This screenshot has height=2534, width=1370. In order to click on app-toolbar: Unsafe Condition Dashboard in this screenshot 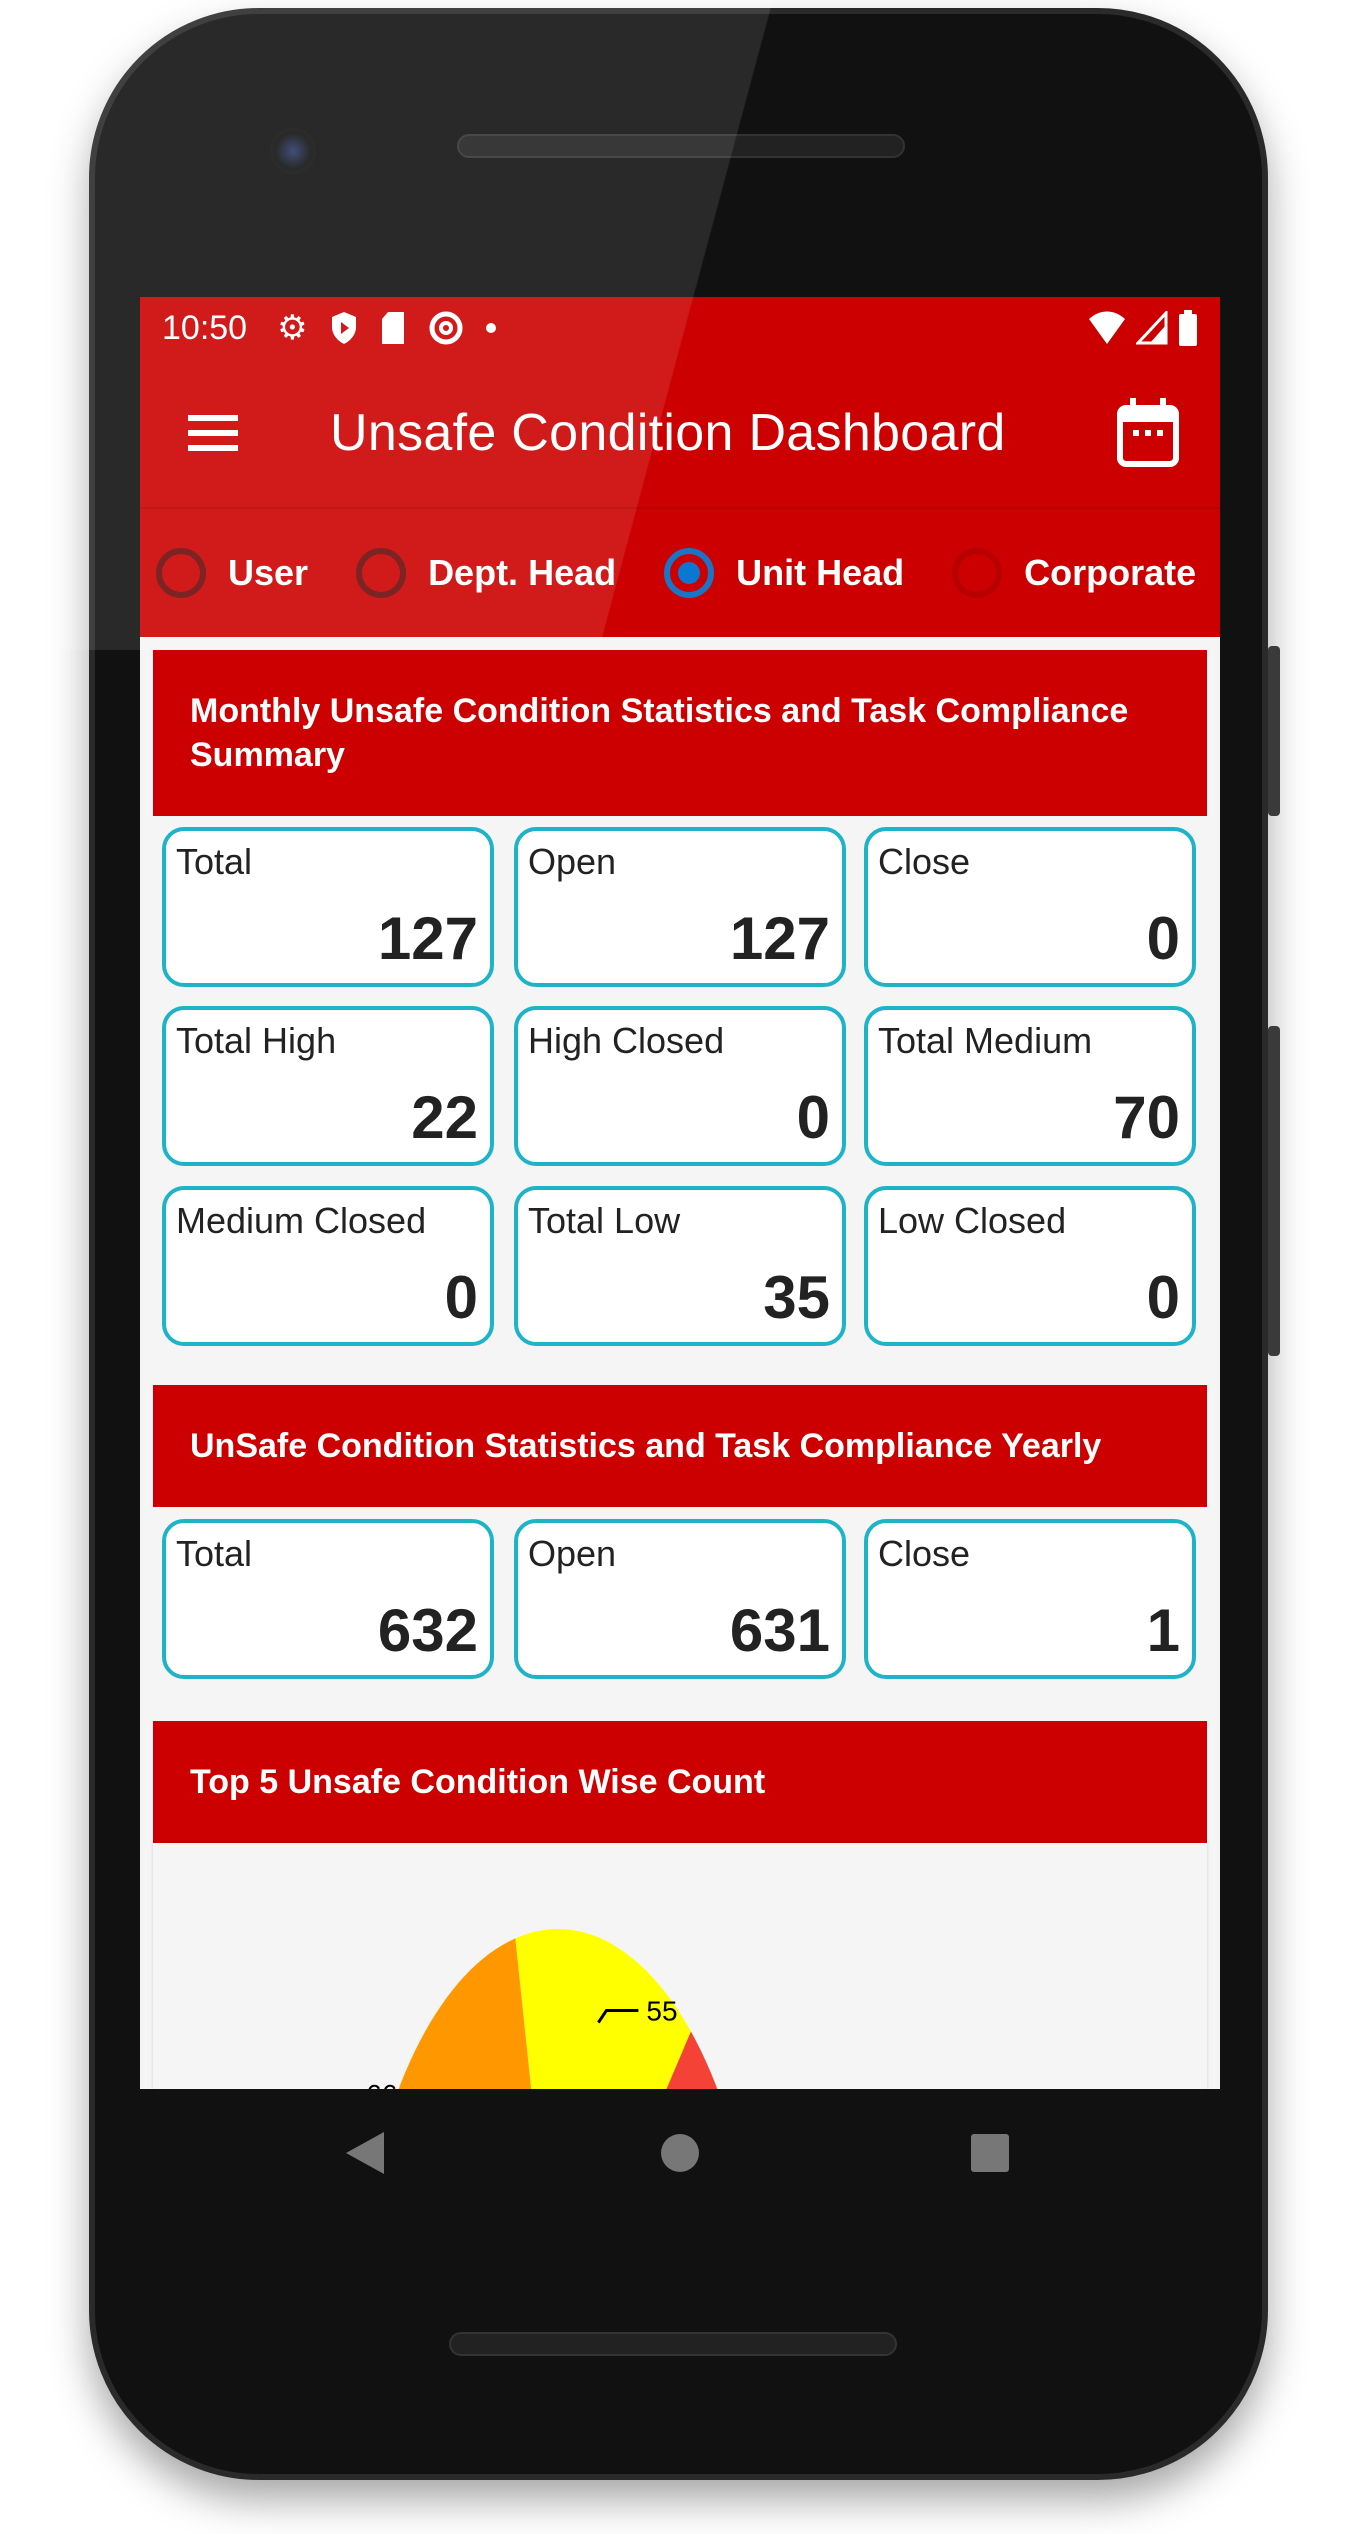, I will do `click(680, 433)`.